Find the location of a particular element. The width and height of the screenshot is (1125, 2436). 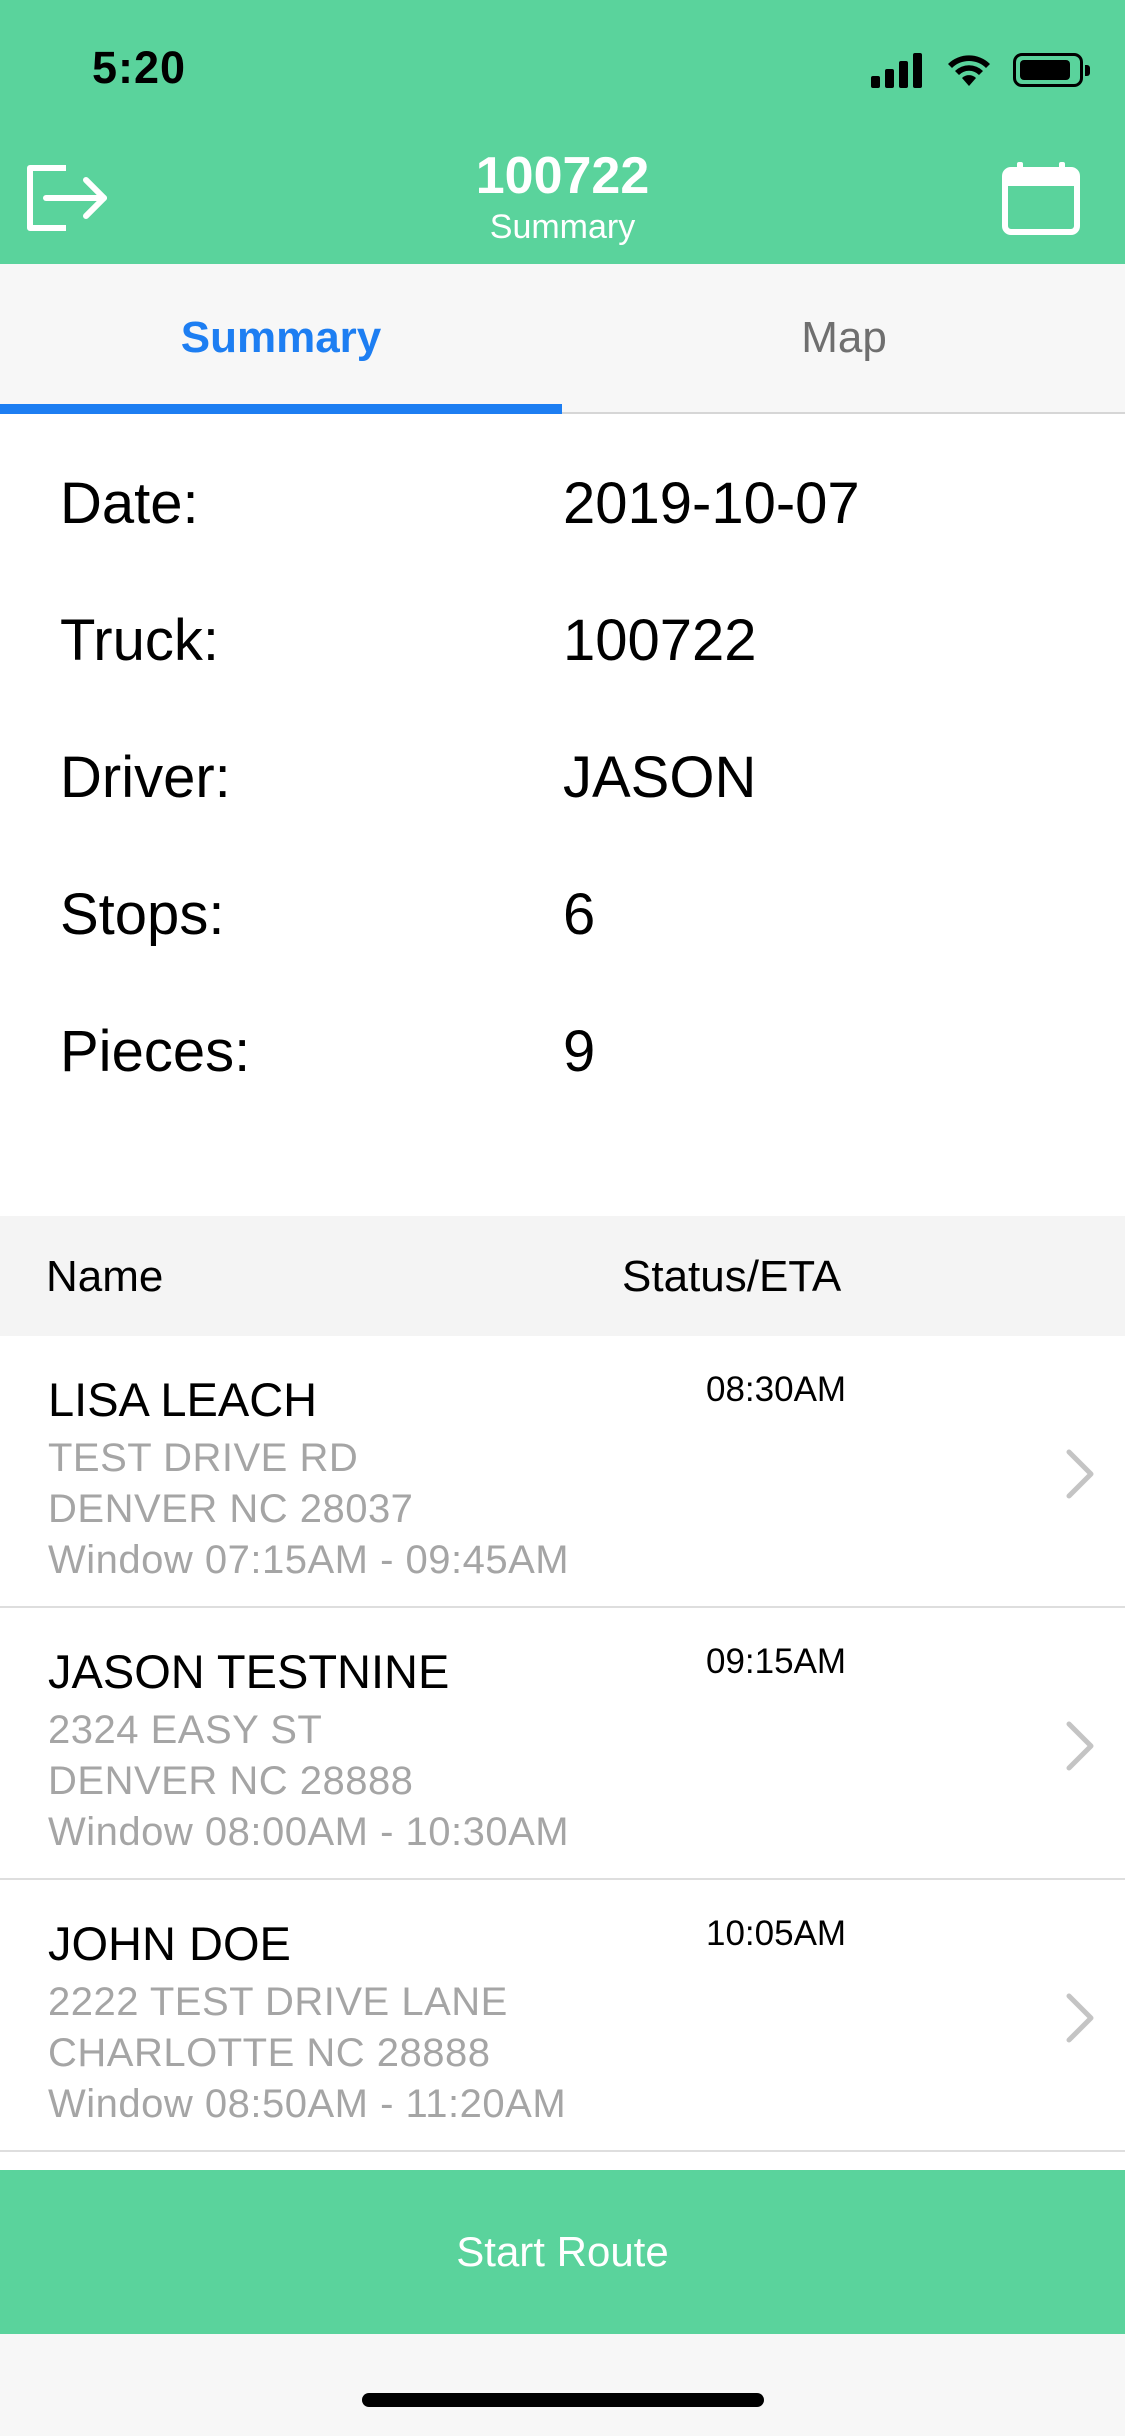

start-route-button: Start Route is located at coordinates (562, 2252).